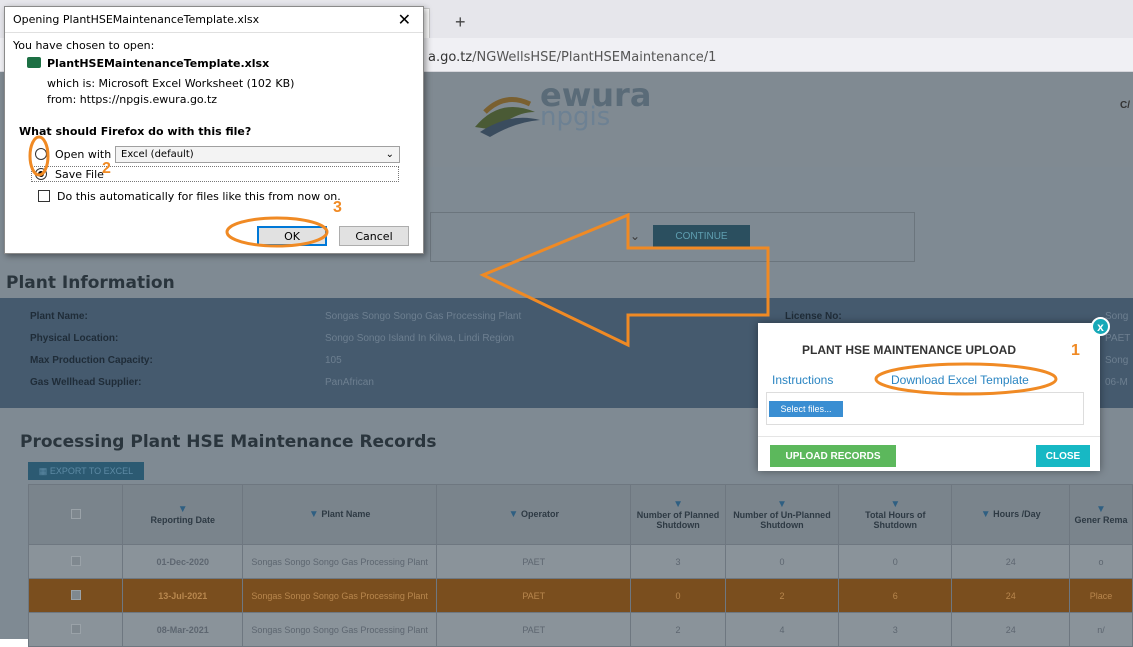  I want to click on cell-hours: 0, so click(895, 561).